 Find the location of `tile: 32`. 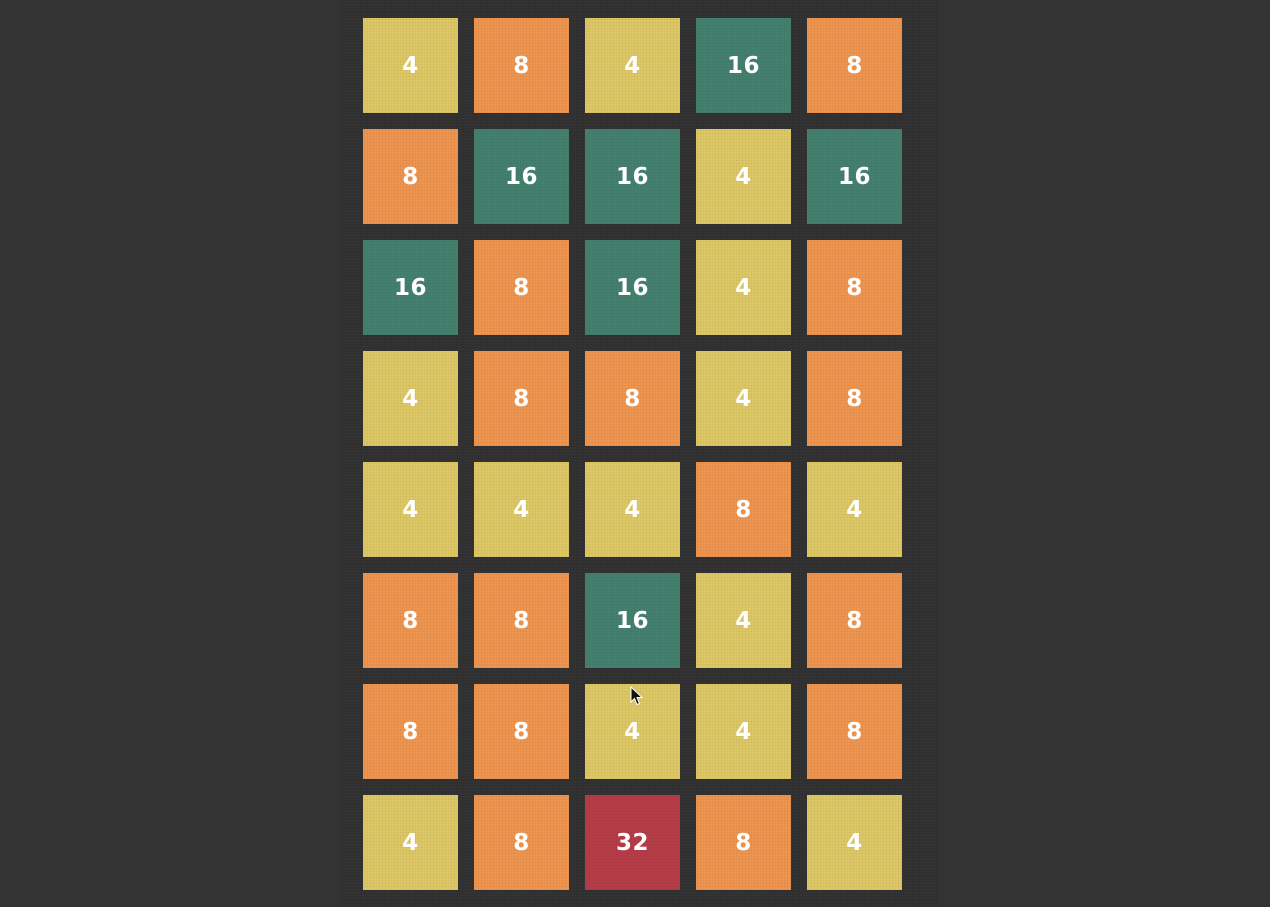

tile: 32 is located at coordinates (632, 842).